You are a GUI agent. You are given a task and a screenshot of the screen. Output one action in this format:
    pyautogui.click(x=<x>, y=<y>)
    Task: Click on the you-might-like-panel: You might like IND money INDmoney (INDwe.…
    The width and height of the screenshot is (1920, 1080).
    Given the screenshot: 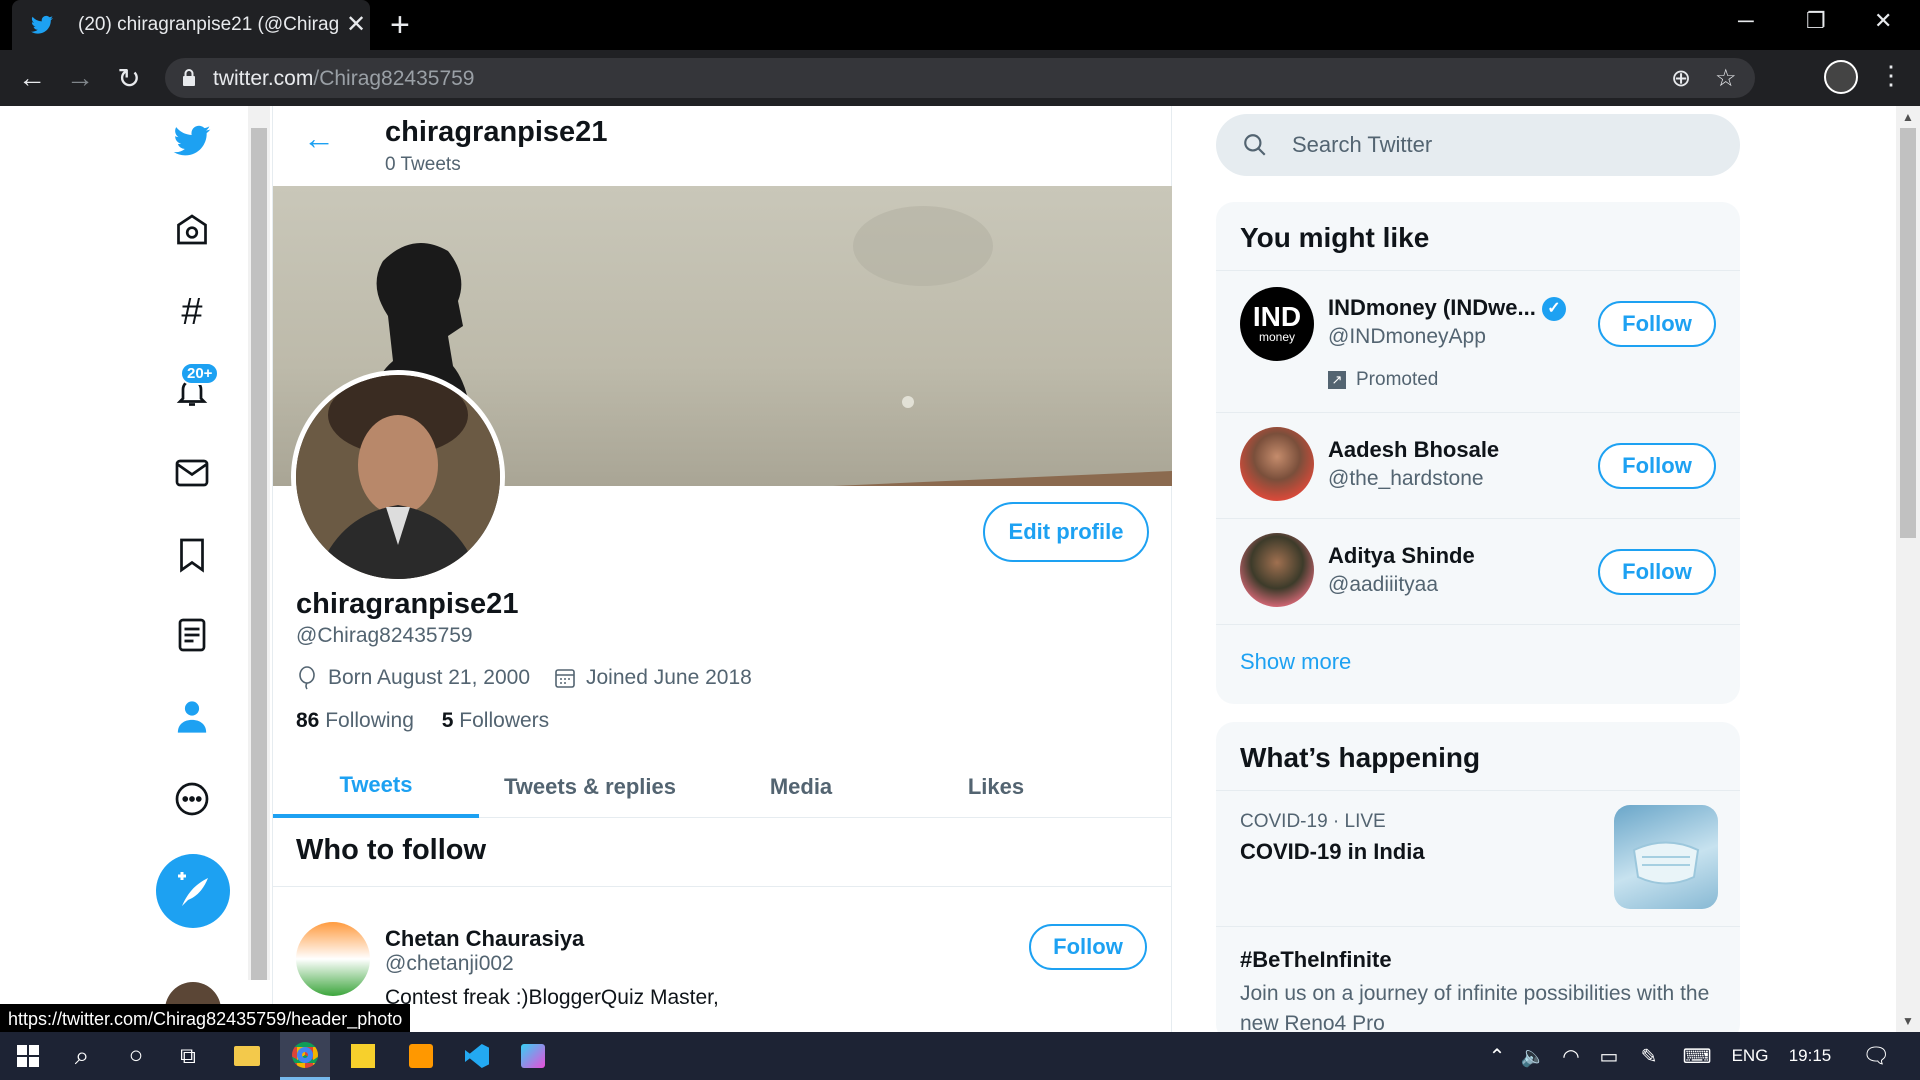 What is the action you would take?
    pyautogui.click(x=1478, y=453)
    